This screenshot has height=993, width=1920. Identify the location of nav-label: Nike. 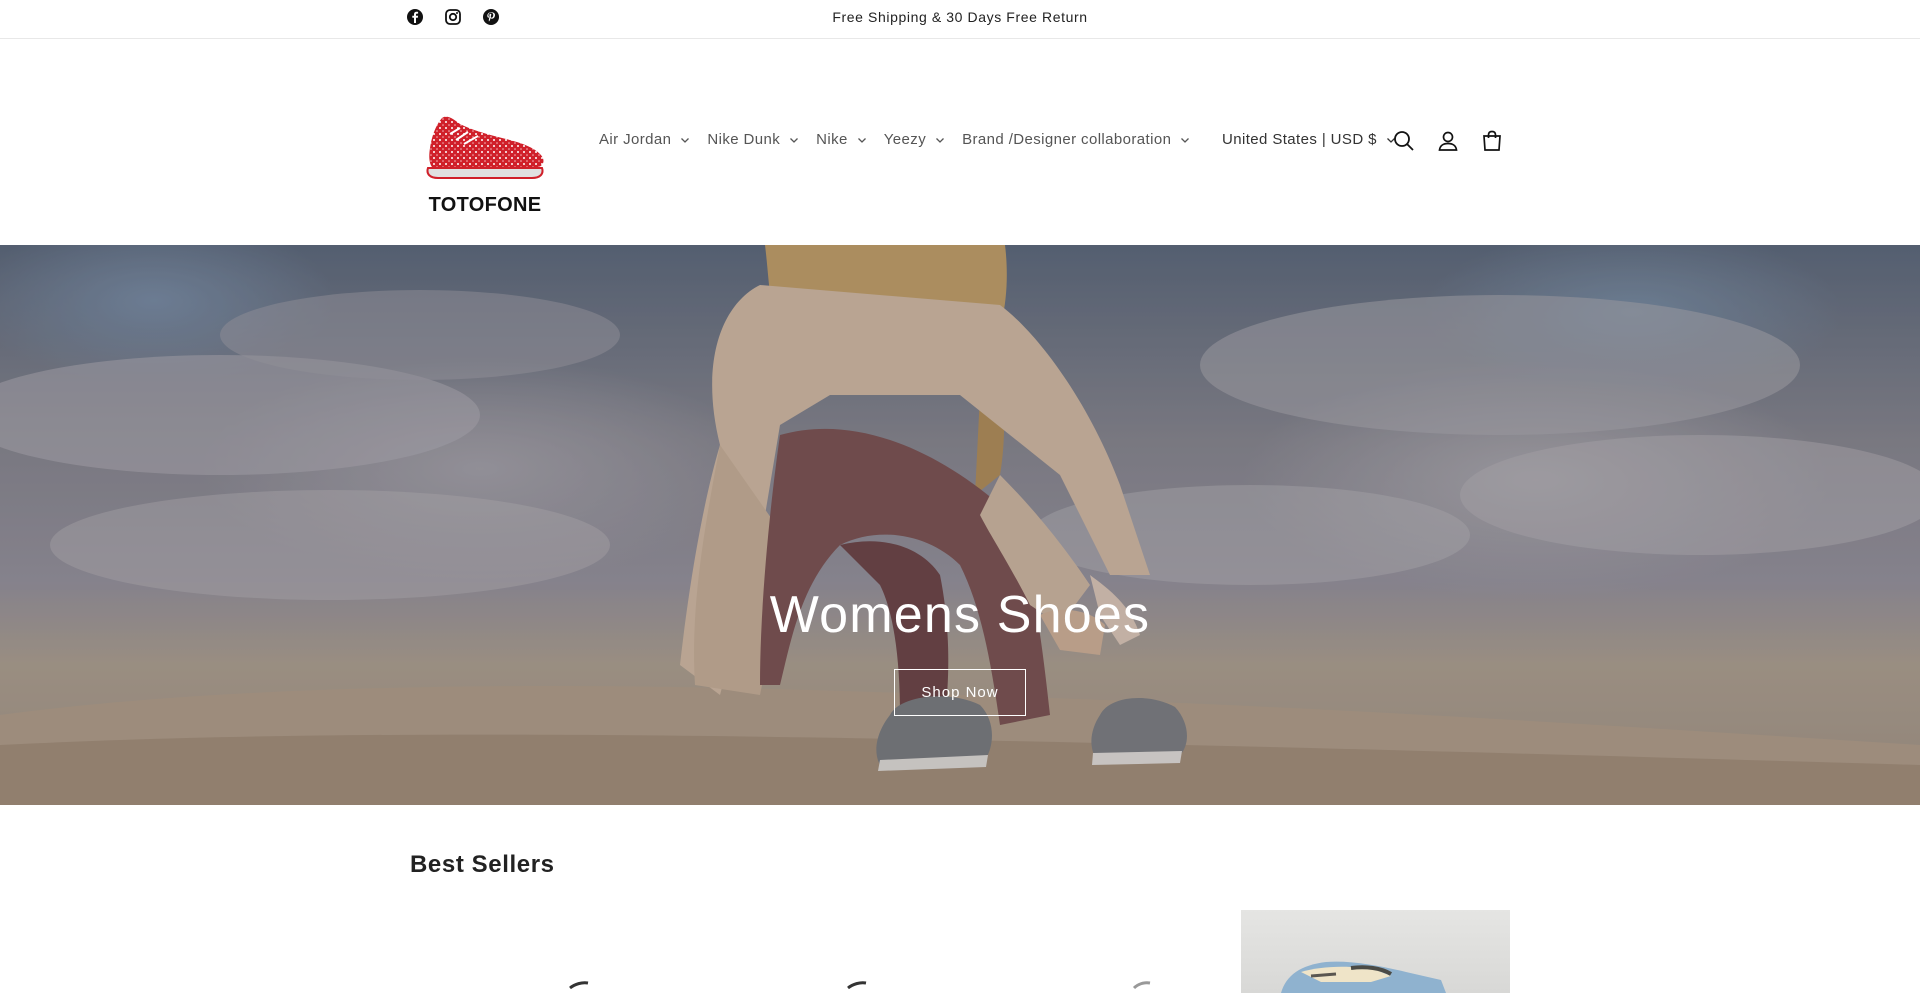
(832, 139).